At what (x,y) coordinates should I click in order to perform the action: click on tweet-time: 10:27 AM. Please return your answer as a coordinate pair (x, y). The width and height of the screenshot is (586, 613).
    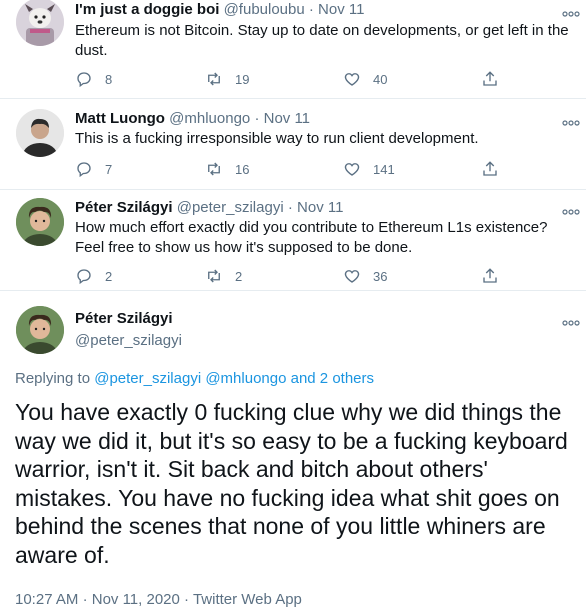
    Looking at the image, I should click on (46, 599).